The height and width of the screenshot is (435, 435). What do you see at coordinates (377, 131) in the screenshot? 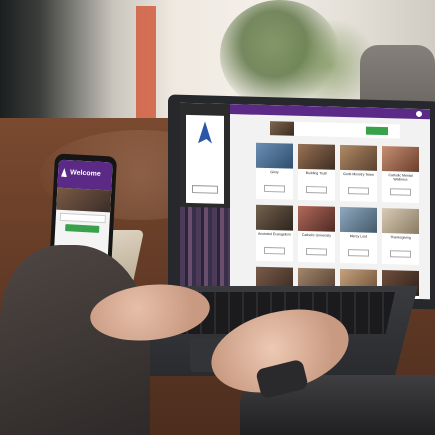
I see `select-button` at bounding box center [377, 131].